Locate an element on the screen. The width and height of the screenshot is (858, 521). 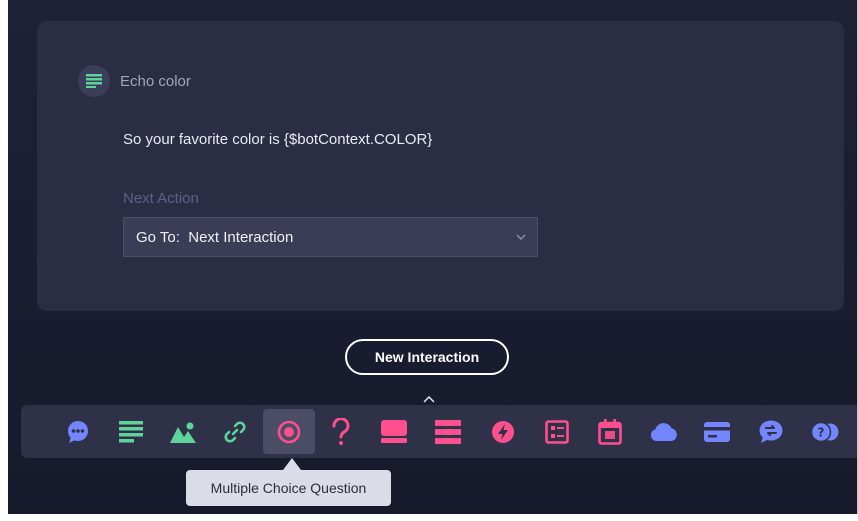
tooltip-arrow is located at coordinates (292, 464).